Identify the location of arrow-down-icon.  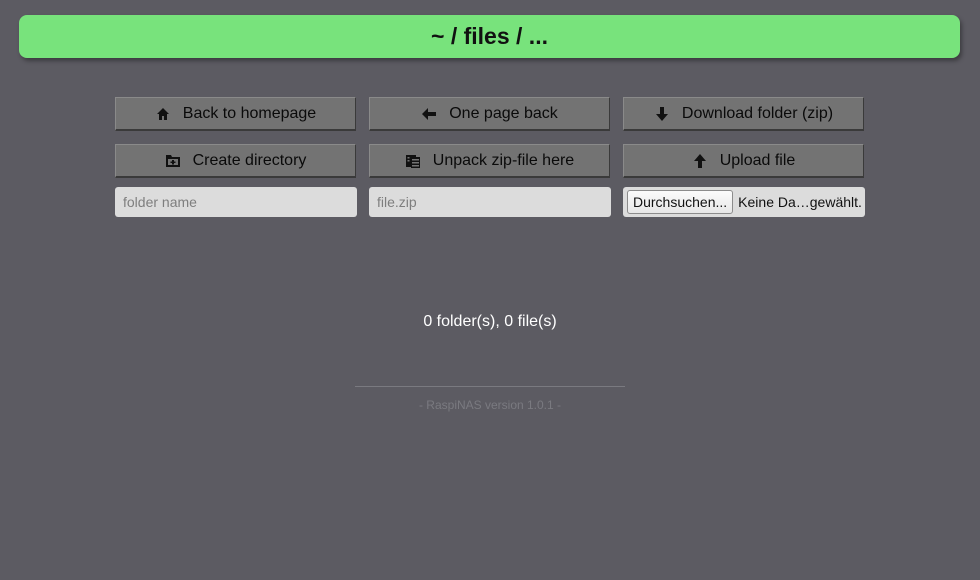
(662, 114).